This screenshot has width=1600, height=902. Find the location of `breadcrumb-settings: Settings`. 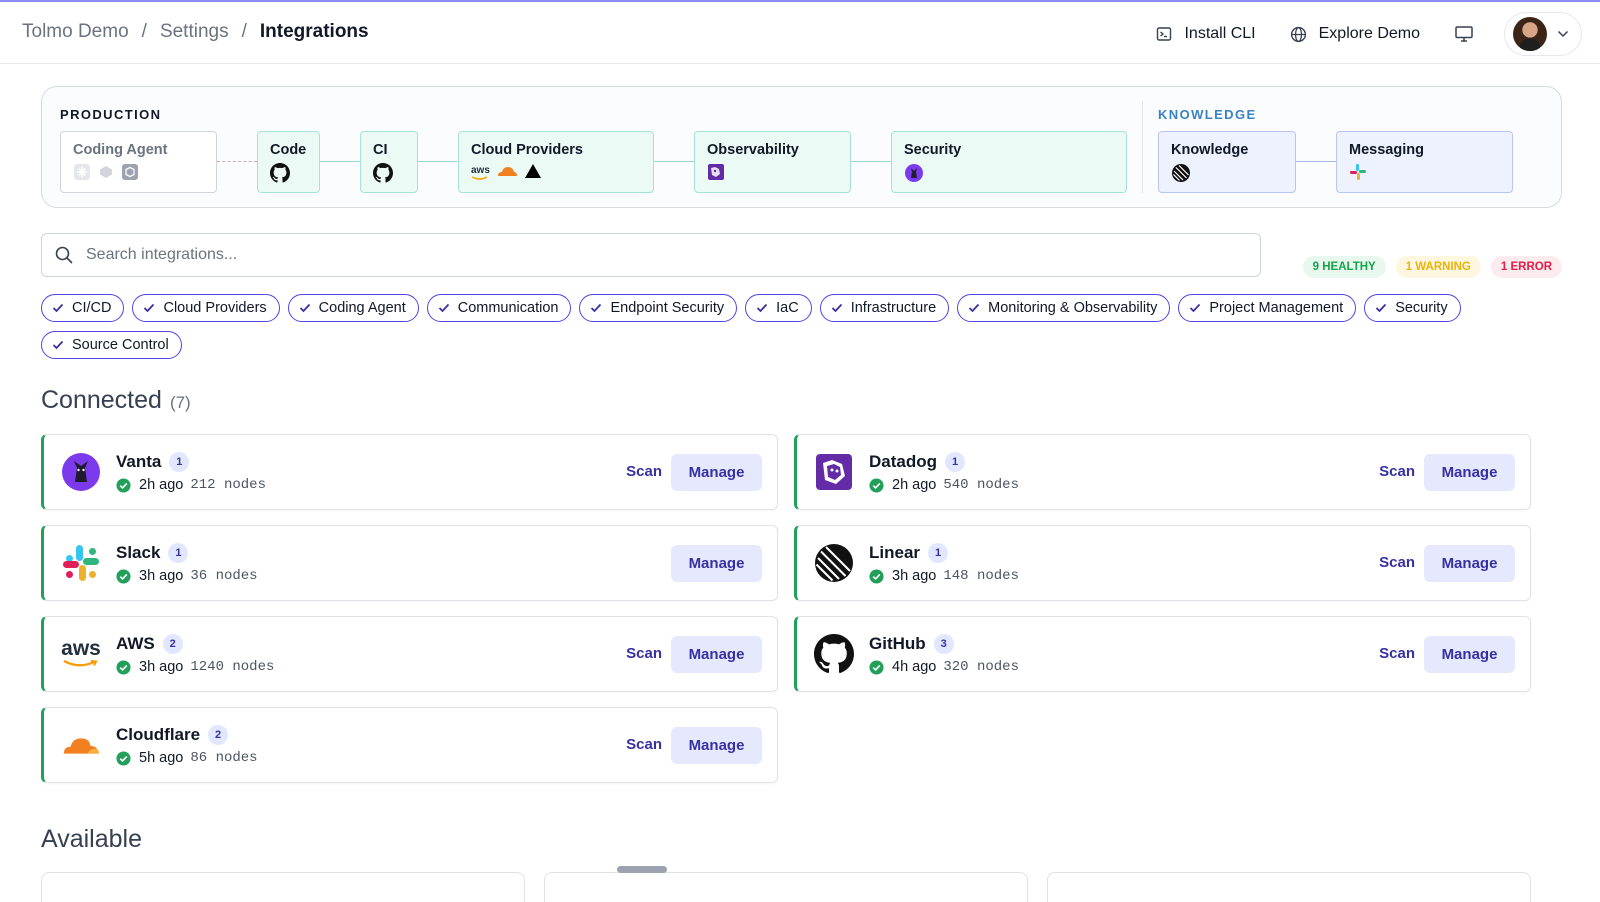

breadcrumb-settings: Settings is located at coordinates (194, 32).